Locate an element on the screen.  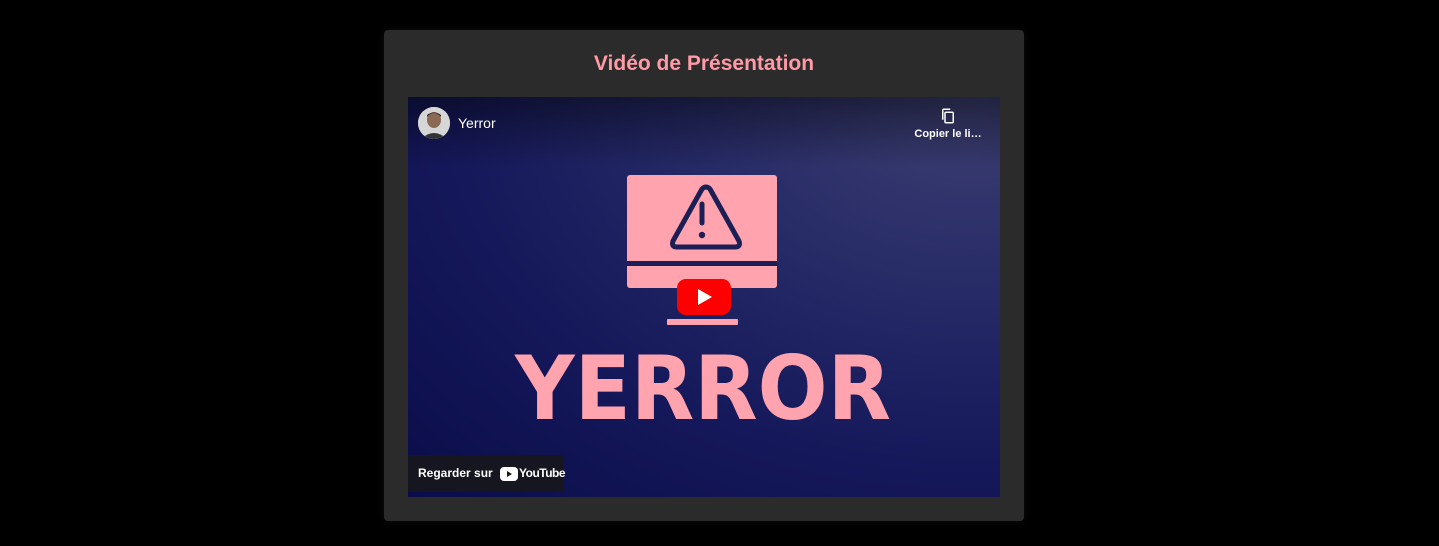
youtube-wordmark: YouTube is located at coordinates (542, 473).